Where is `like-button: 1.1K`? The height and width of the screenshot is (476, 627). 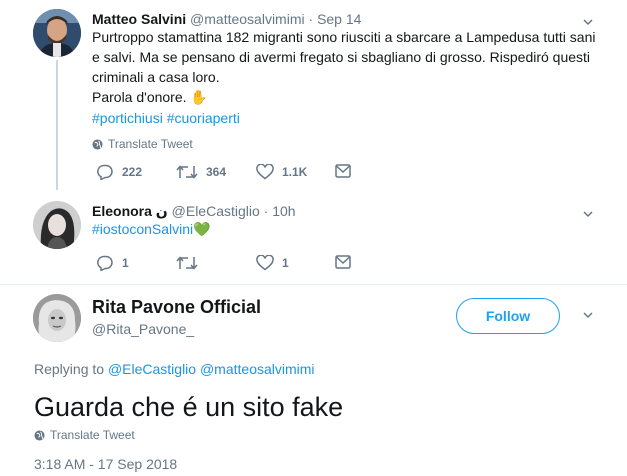
like-button: 1.1K is located at coordinates (281, 172).